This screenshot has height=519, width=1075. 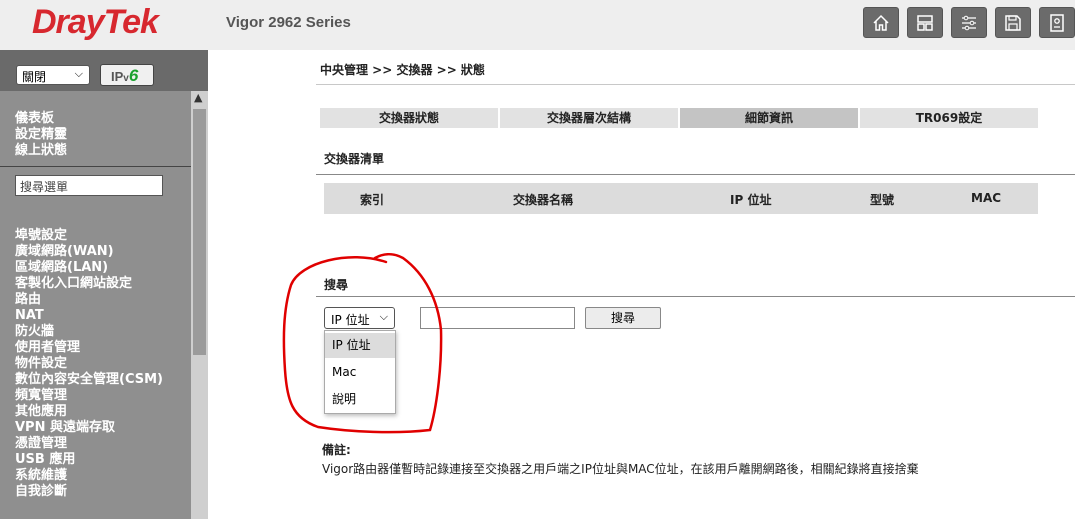 I want to click on home-icon, so click(x=881, y=22).